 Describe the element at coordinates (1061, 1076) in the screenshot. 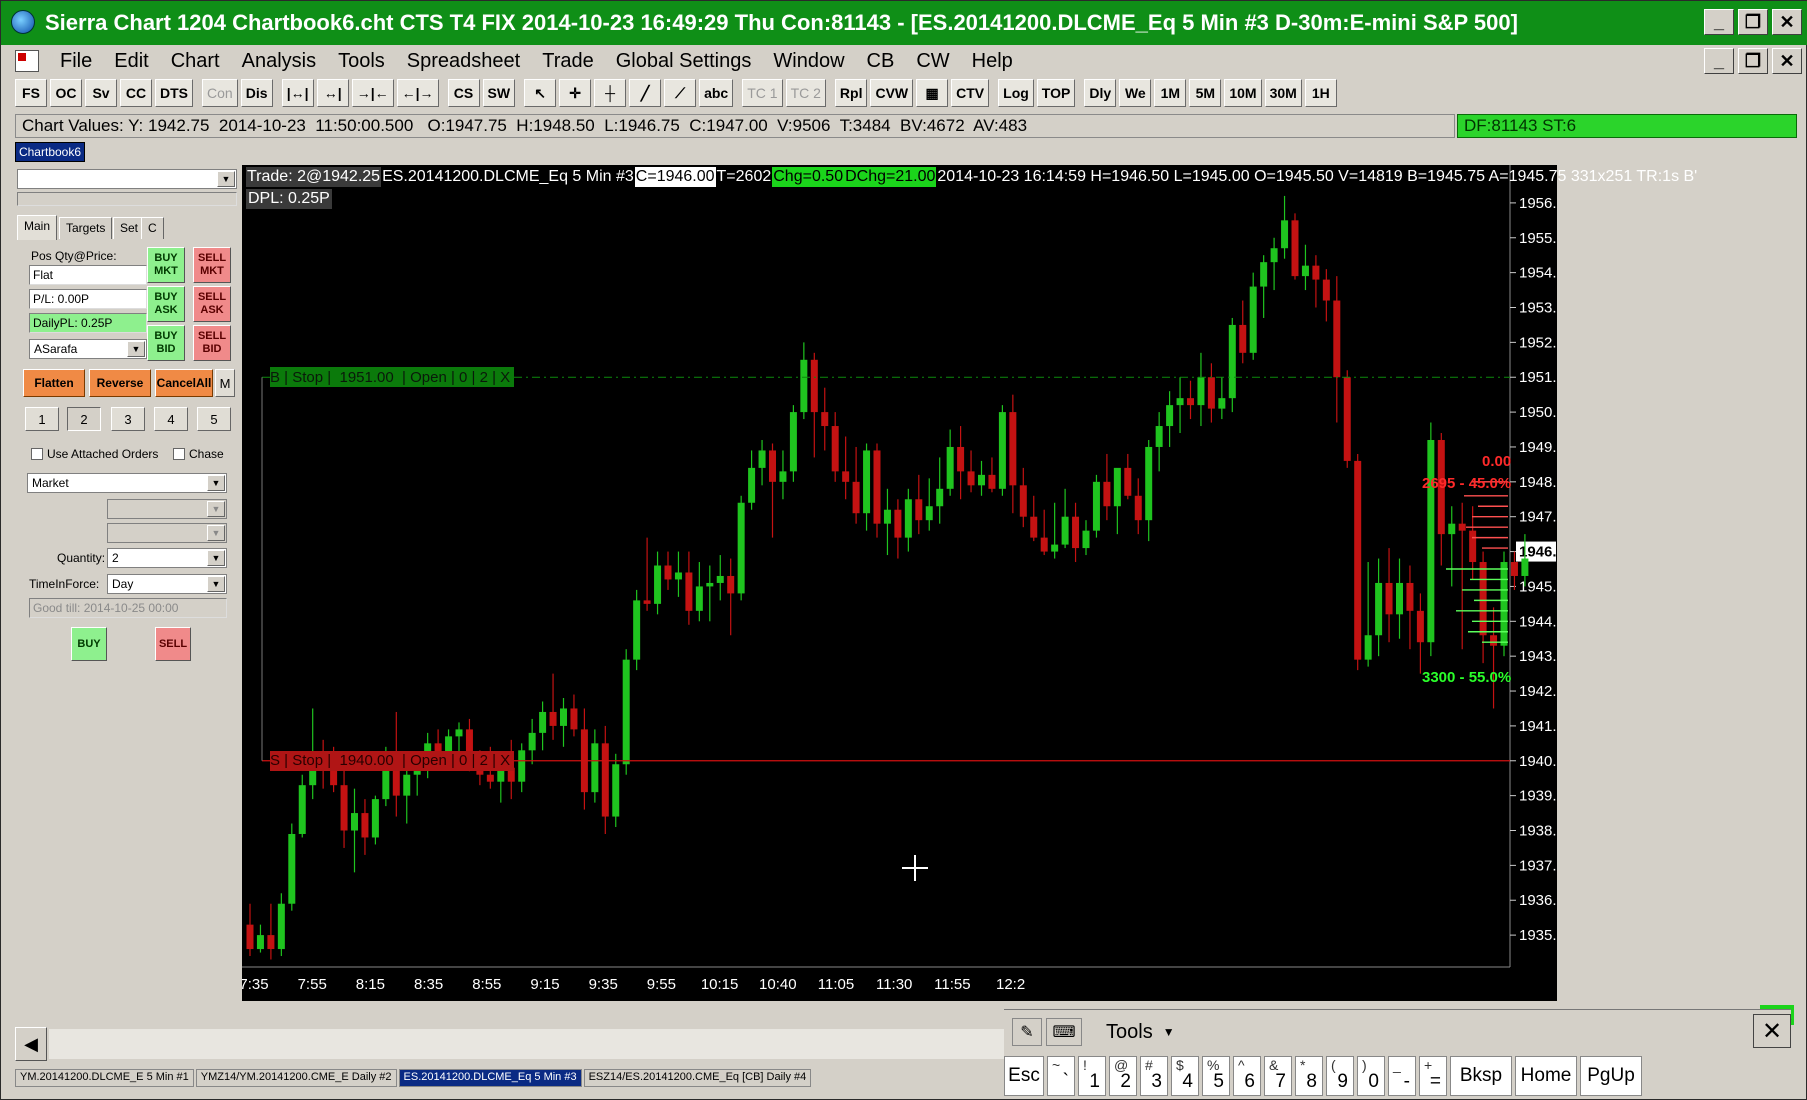

I see `key-1: ~ `` at that location.